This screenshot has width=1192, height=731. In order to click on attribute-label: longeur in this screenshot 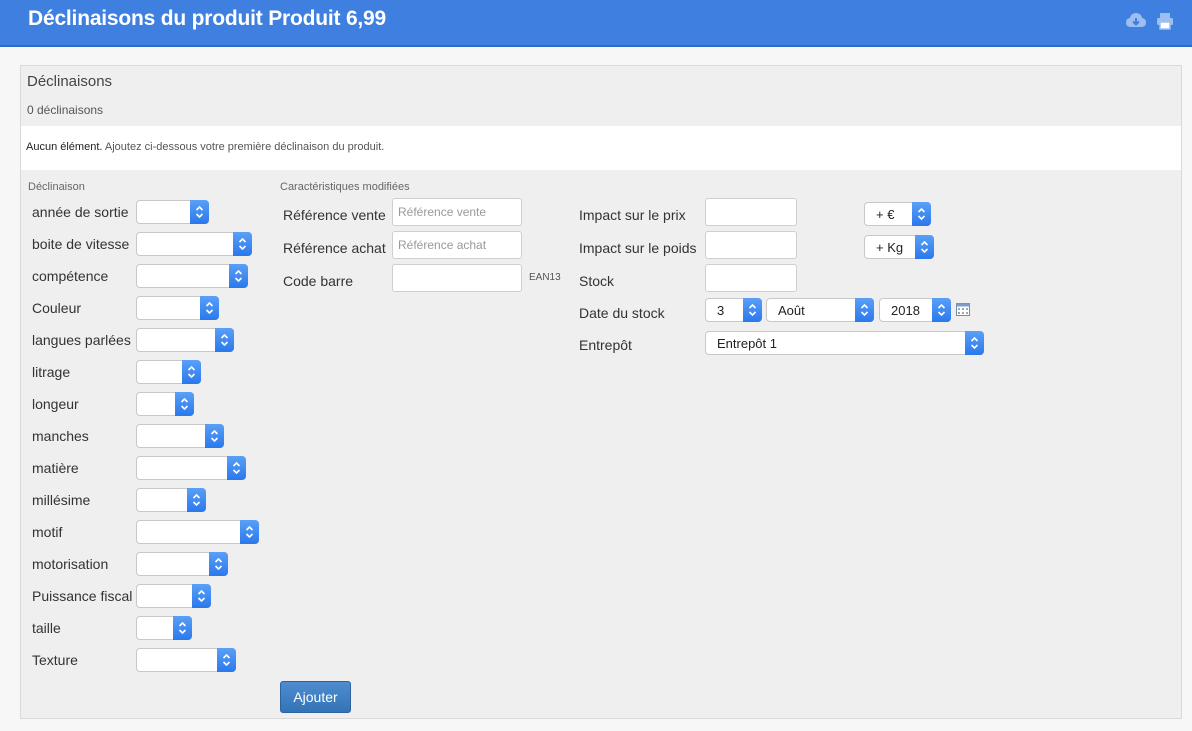, I will do `click(55, 404)`.